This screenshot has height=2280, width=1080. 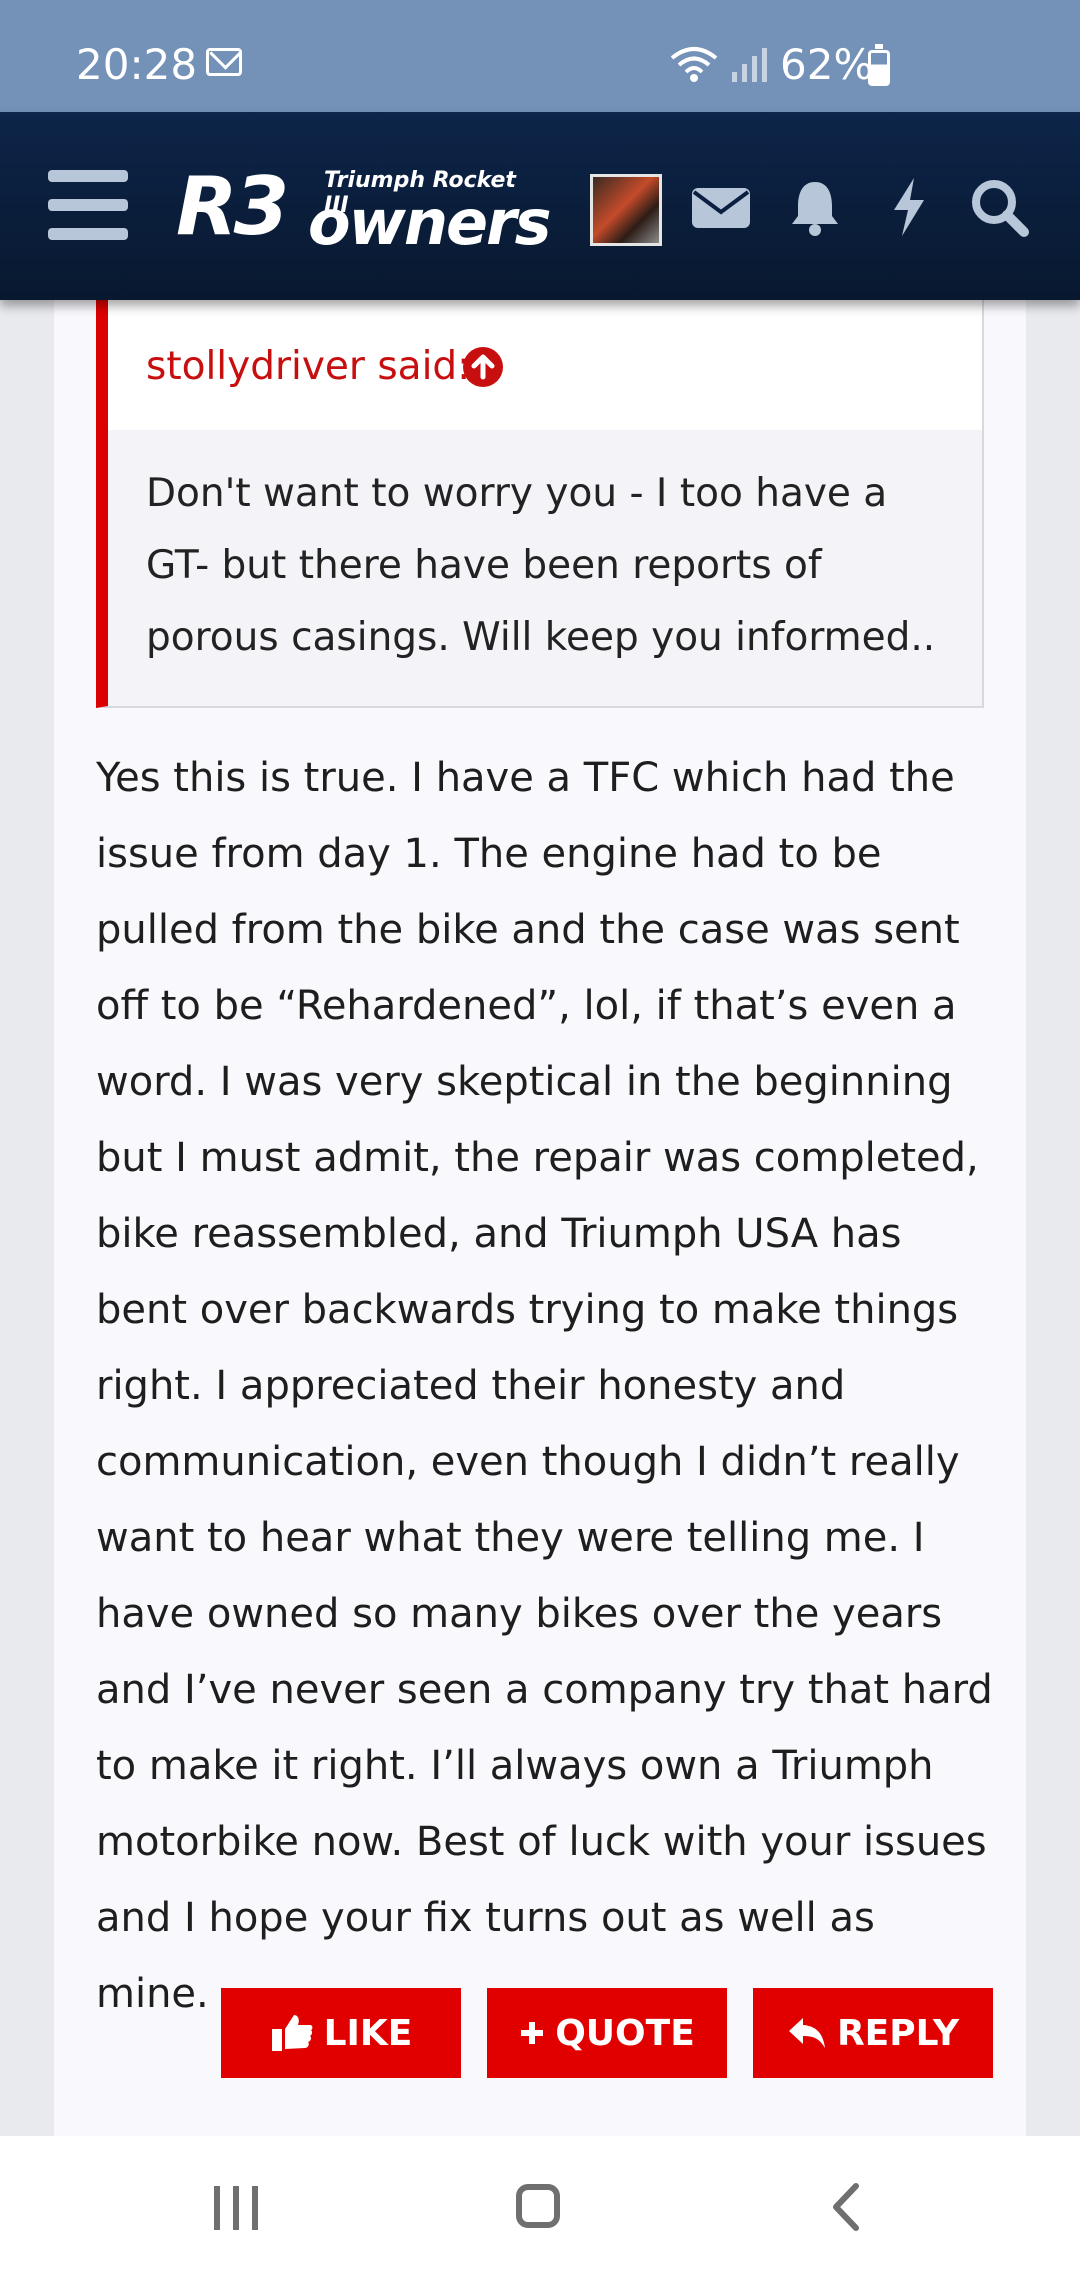 I want to click on plus-icon, so click(x=532, y=2033).